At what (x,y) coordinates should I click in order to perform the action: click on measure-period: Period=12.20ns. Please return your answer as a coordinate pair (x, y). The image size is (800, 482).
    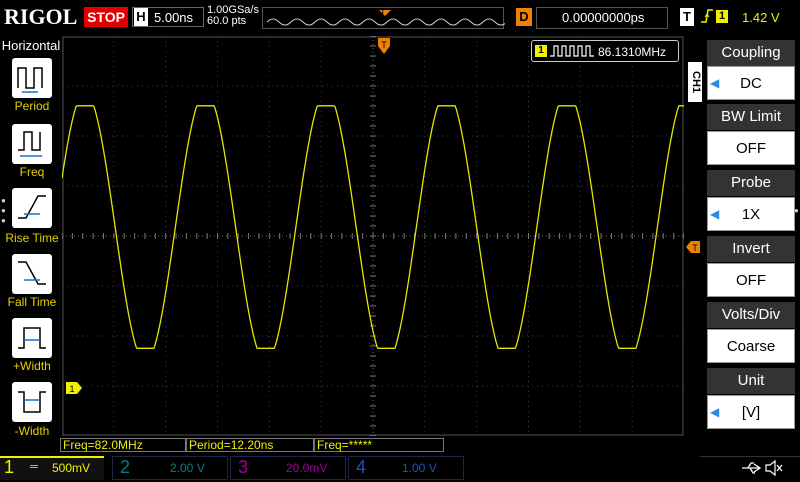
    Looking at the image, I should click on (250, 445).